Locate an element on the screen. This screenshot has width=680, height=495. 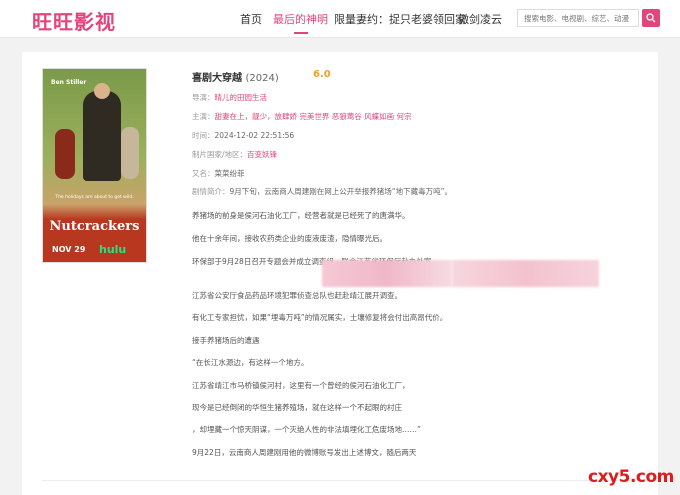
synopsis-line: 现今是已经倒闭的华恒生猪养殖场，就在这样一个不起眼的村庄 is located at coordinates (297, 407).